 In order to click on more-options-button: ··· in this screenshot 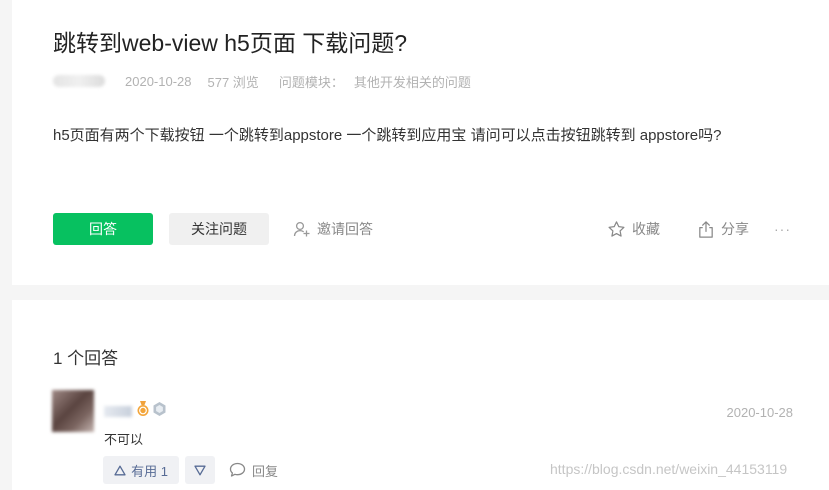, I will do `click(782, 229)`.